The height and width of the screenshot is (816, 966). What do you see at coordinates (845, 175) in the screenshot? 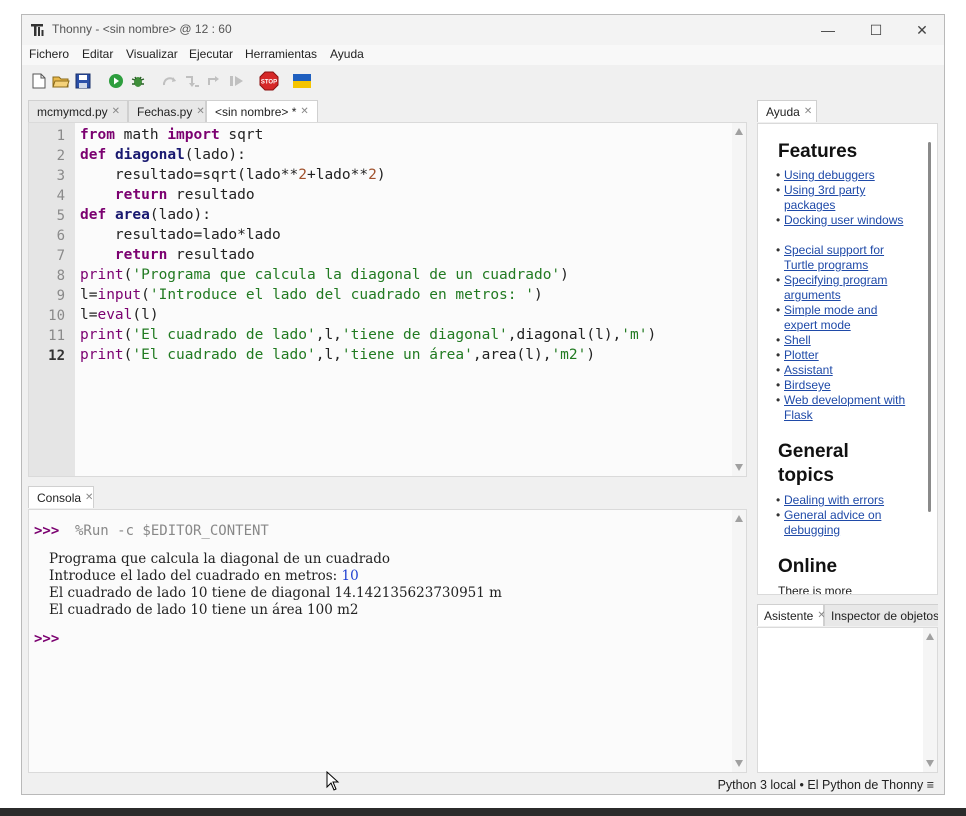
I see `help-link: Using debuggers` at bounding box center [845, 175].